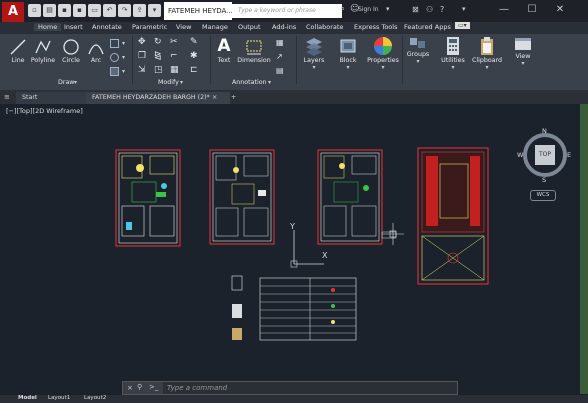 The width and height of the screenshot is (588, 403). I want to click on rectangle-icon, so click(114, 43).